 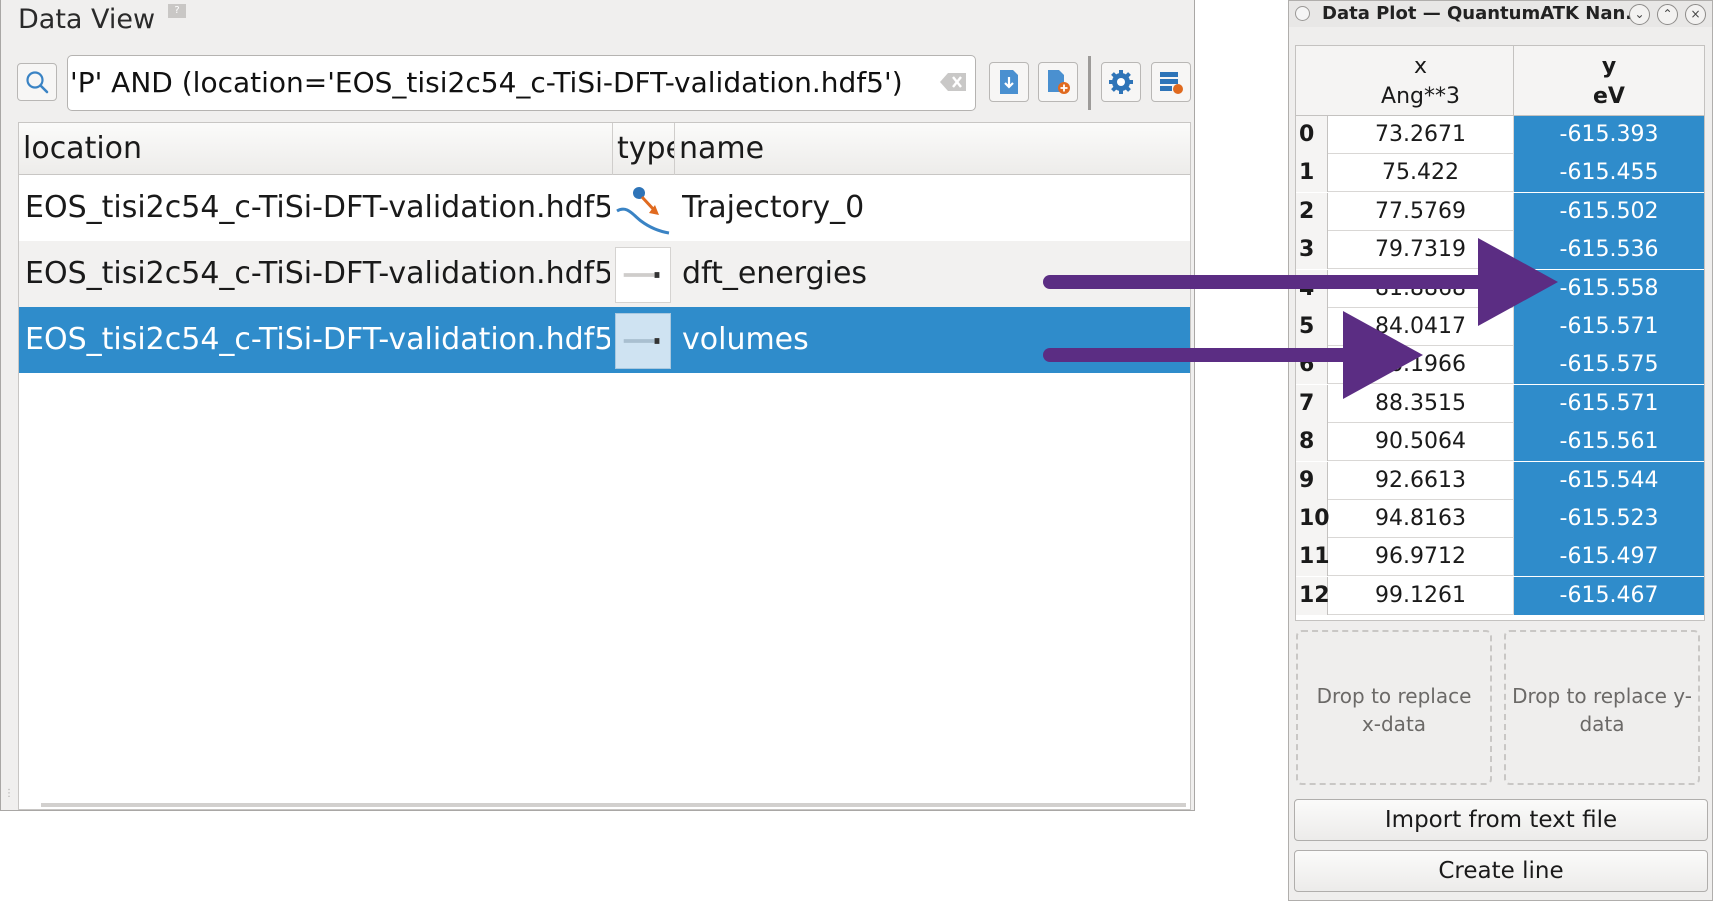 I want to click on xy-row: 2 77.5769 -615.502, so click(x=1500, y=211).